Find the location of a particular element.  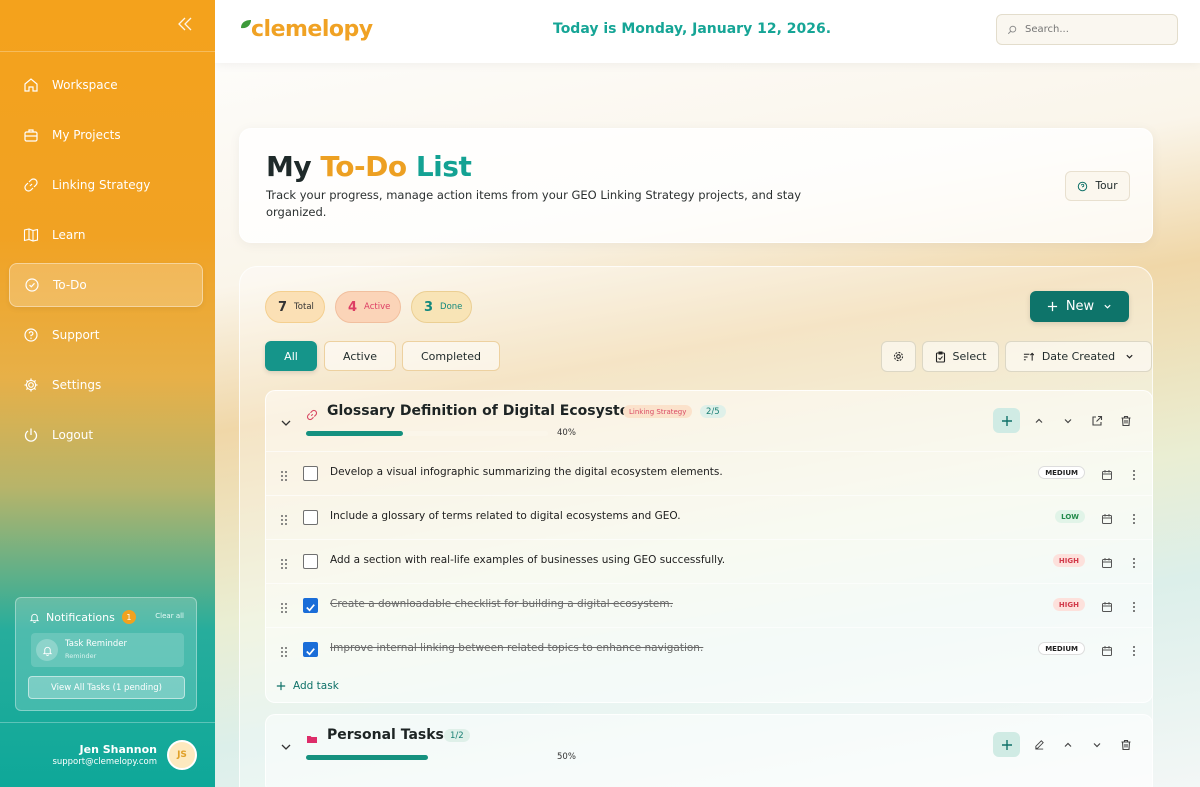

sidebar-item-workspace: Workspace is located at coordinates (106, 85).